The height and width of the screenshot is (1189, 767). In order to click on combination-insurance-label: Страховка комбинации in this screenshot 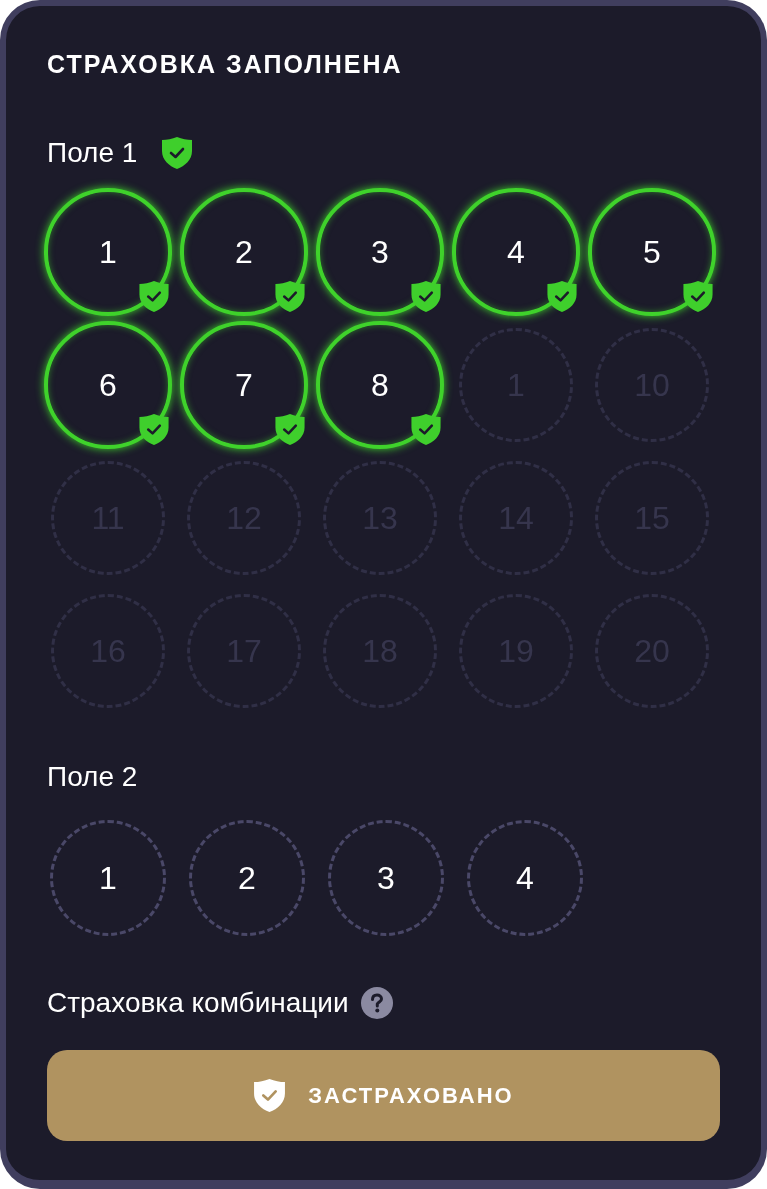, I will do `click(198, 1003)`.